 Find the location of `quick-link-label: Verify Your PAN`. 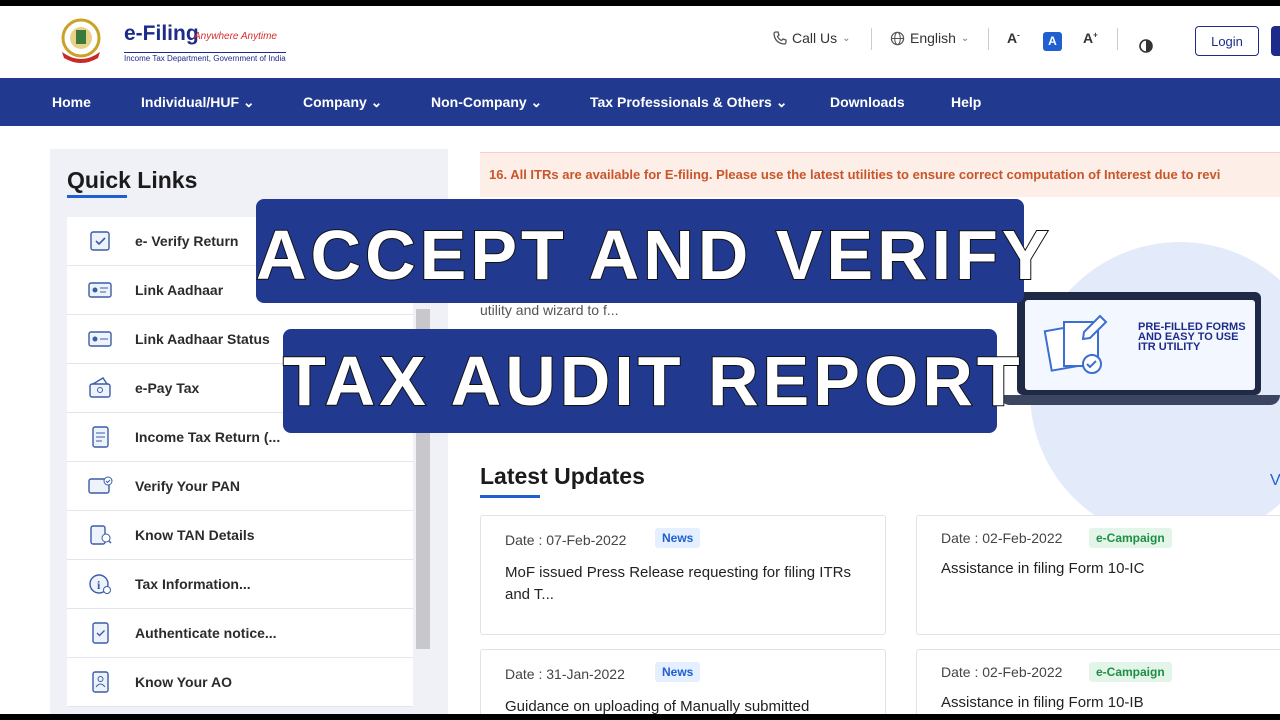

quick-link-label: Verify Your PAN is located at coordinates (188, 486).